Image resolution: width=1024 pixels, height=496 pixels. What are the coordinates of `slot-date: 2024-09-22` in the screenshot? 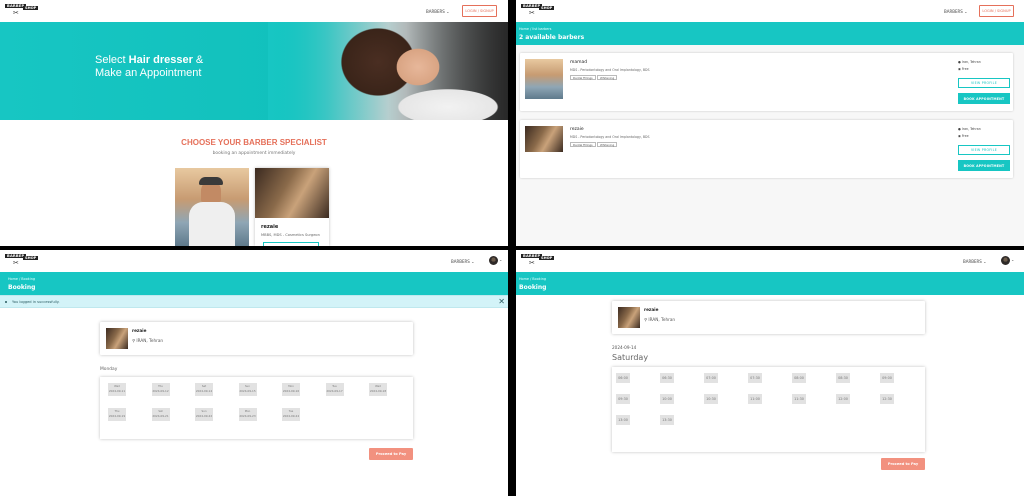 It's located at (204, 416).